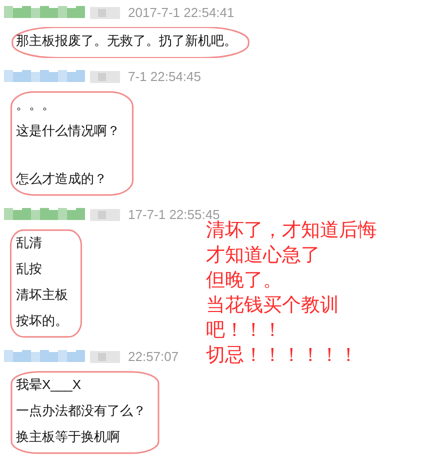 The image size is (432, 474). I want to click on message-timestamp: 7-1 22:54:45, so click(165, 77).